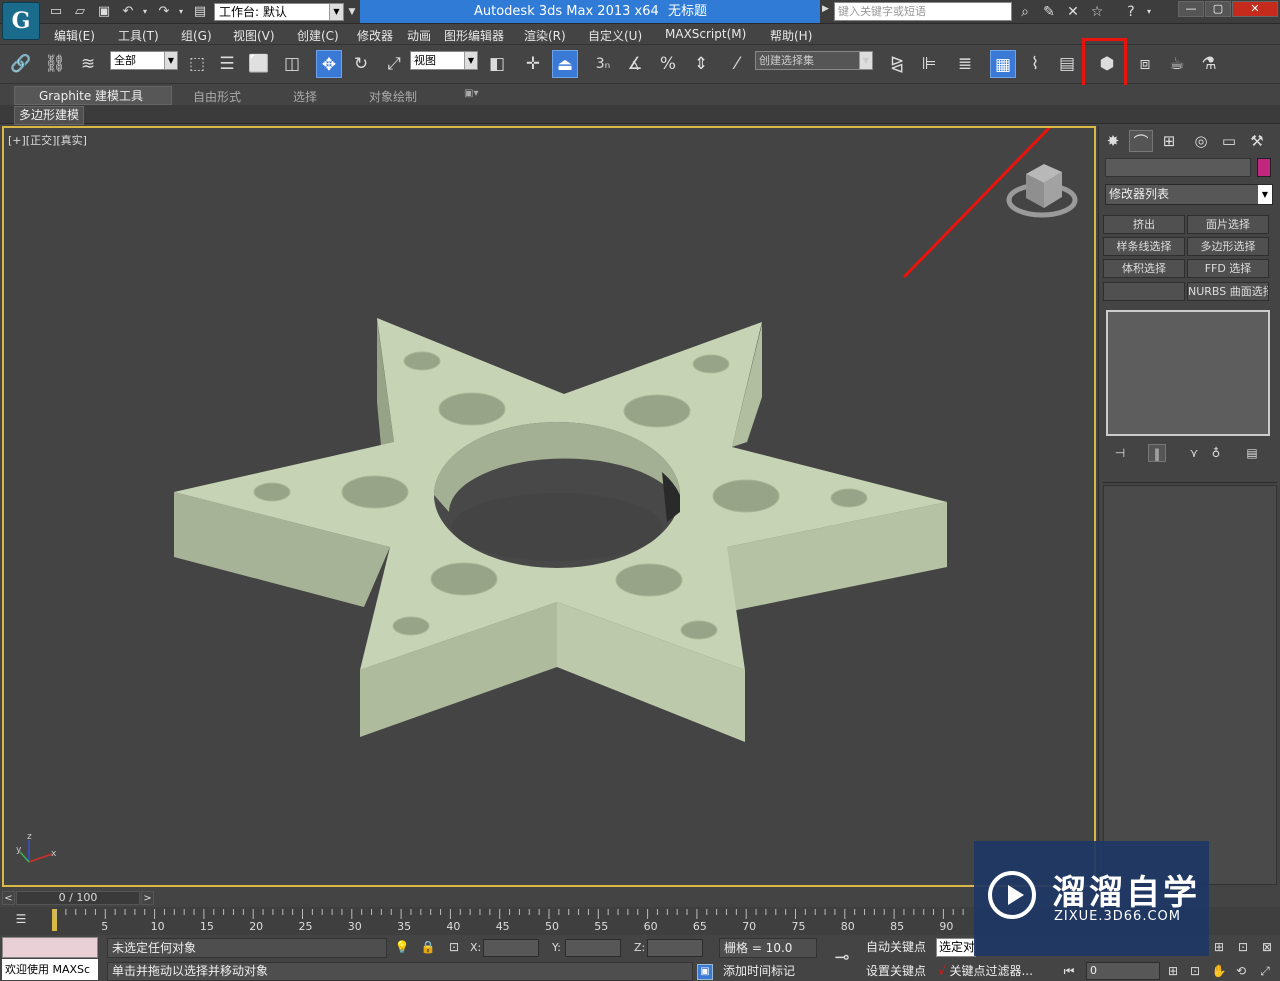  Describe the element at coordinates (737, 64) in the screenshot. I see `edit-named-selection-icon: ⁄` at that location.